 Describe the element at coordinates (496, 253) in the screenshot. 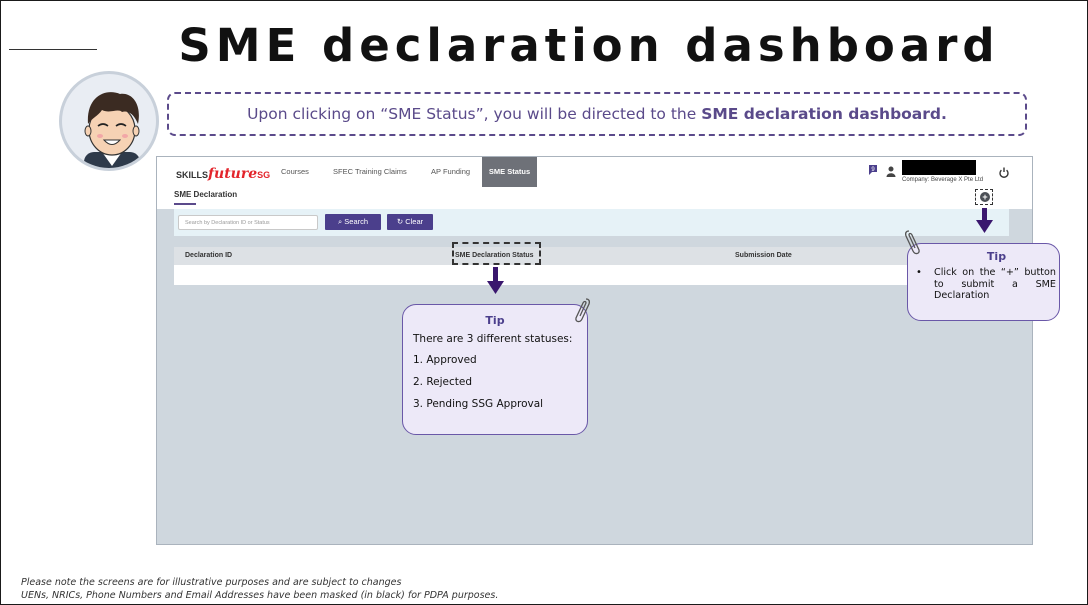

I see `status-column-highlight` at that location.